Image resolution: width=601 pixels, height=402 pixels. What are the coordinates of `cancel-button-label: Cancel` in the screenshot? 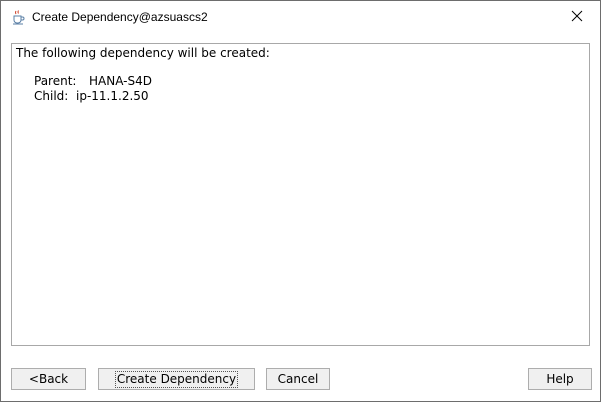 It's located at (298, 379).